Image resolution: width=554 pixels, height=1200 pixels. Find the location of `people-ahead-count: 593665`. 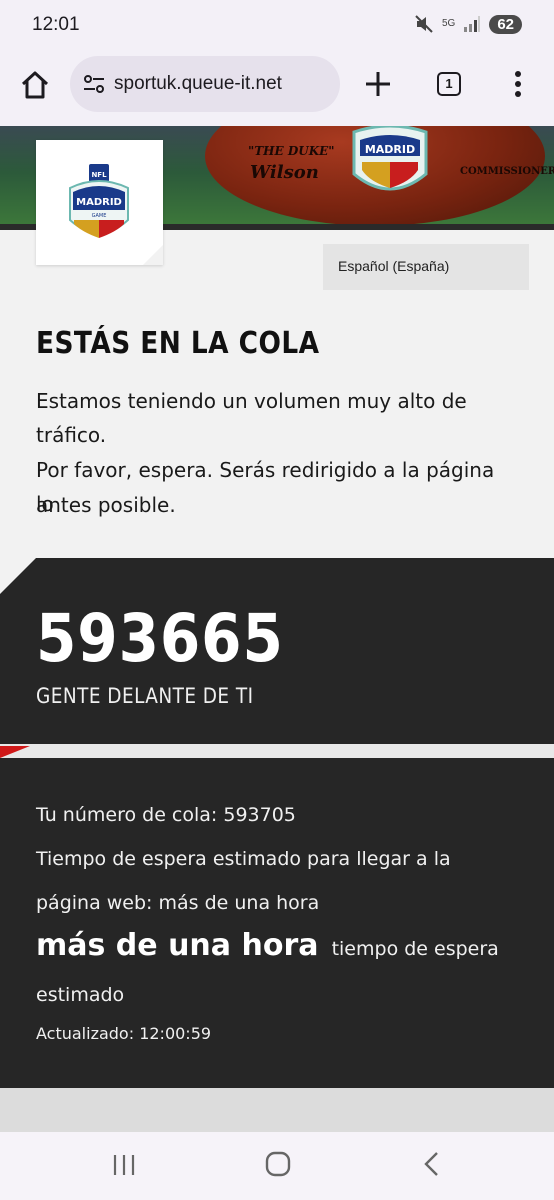

people-ahead-count: 593665 is located at coordinates (160, 638).